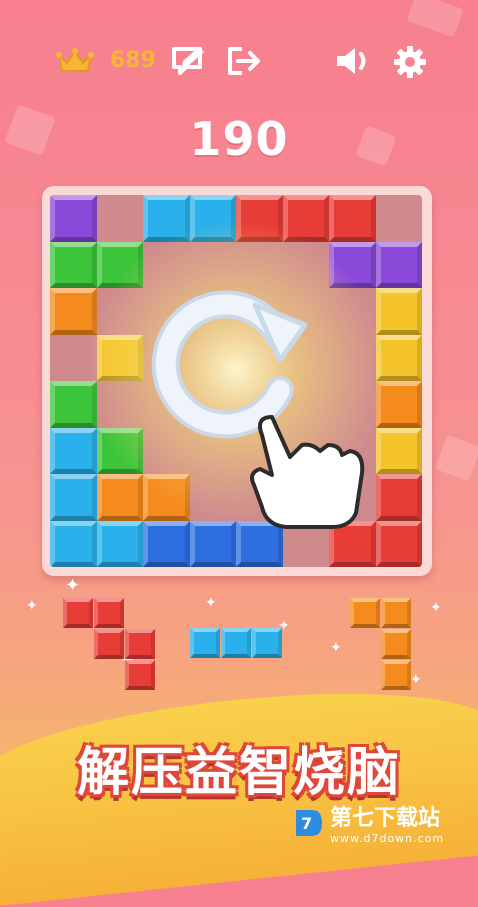 This screenshot has height=907, width=478. What do you see at coordinates (353, 61) in the screenshot?
I see `sound-icon` at bounding box center [353, 61].